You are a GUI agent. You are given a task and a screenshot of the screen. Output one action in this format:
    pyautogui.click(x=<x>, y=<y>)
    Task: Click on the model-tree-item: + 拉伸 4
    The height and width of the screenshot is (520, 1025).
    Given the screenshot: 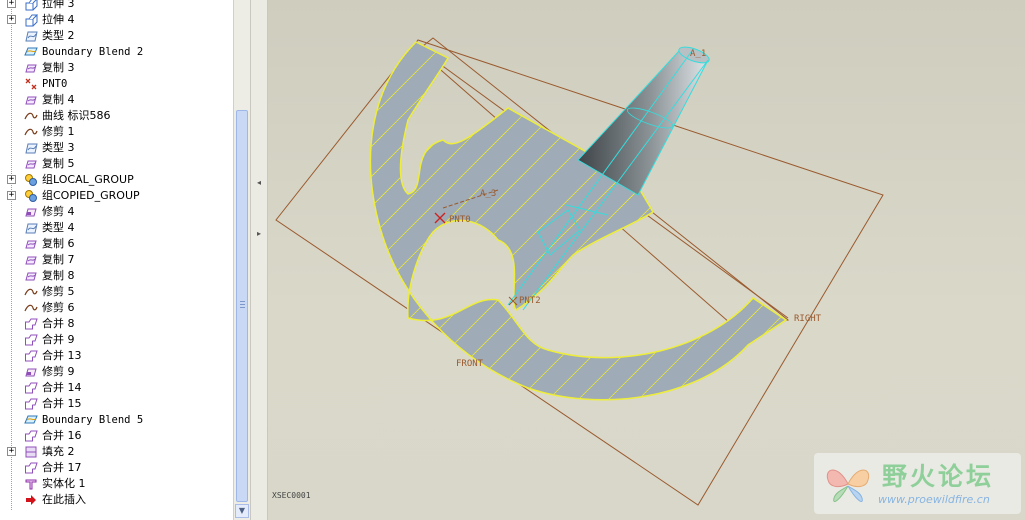 What is the action you would take?
    pyautogui.click(x=116, y=20)
    